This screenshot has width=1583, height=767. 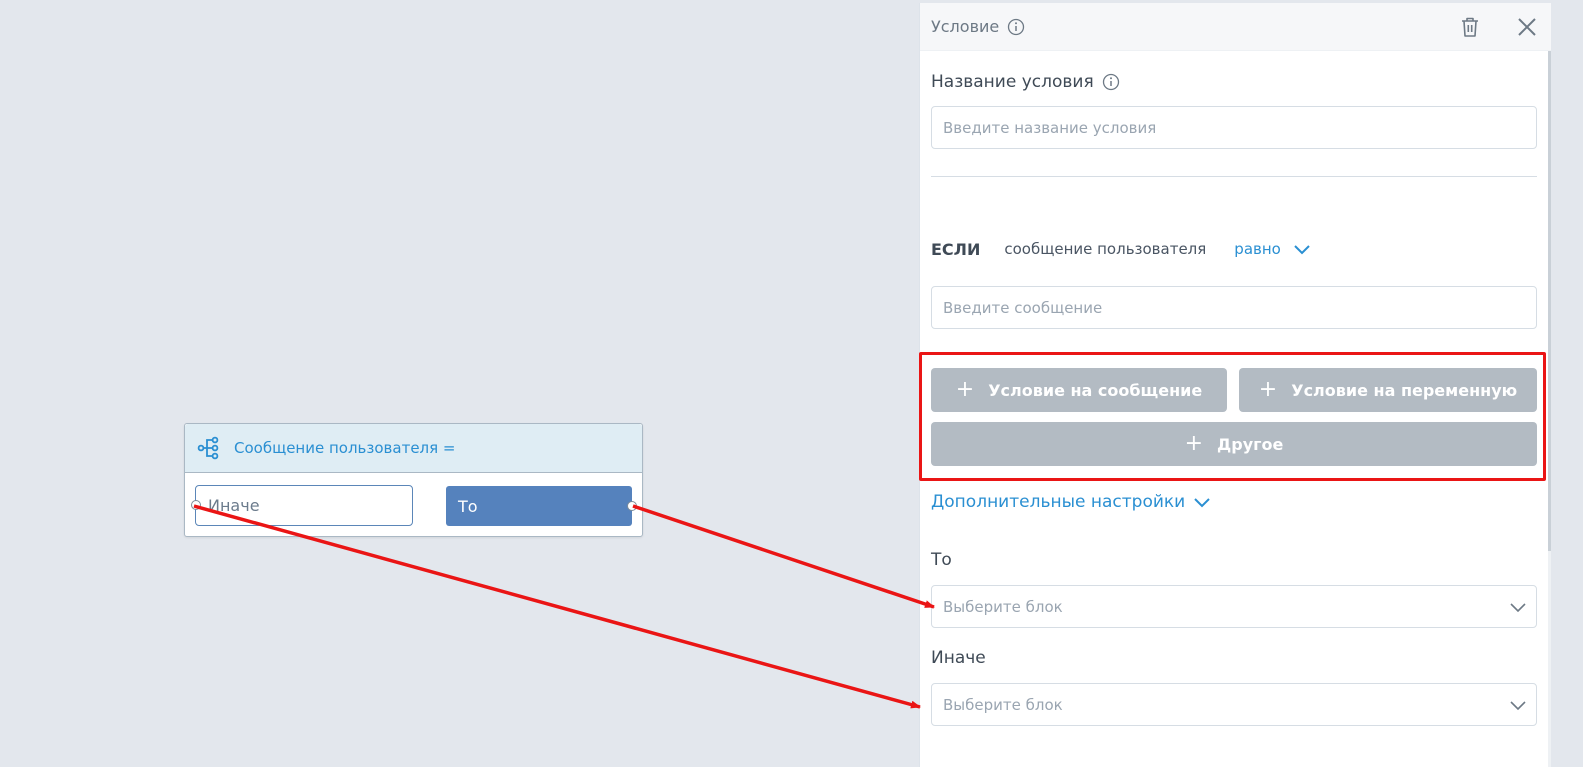 I want to click on then-label: То, so click(x=941, y=560).